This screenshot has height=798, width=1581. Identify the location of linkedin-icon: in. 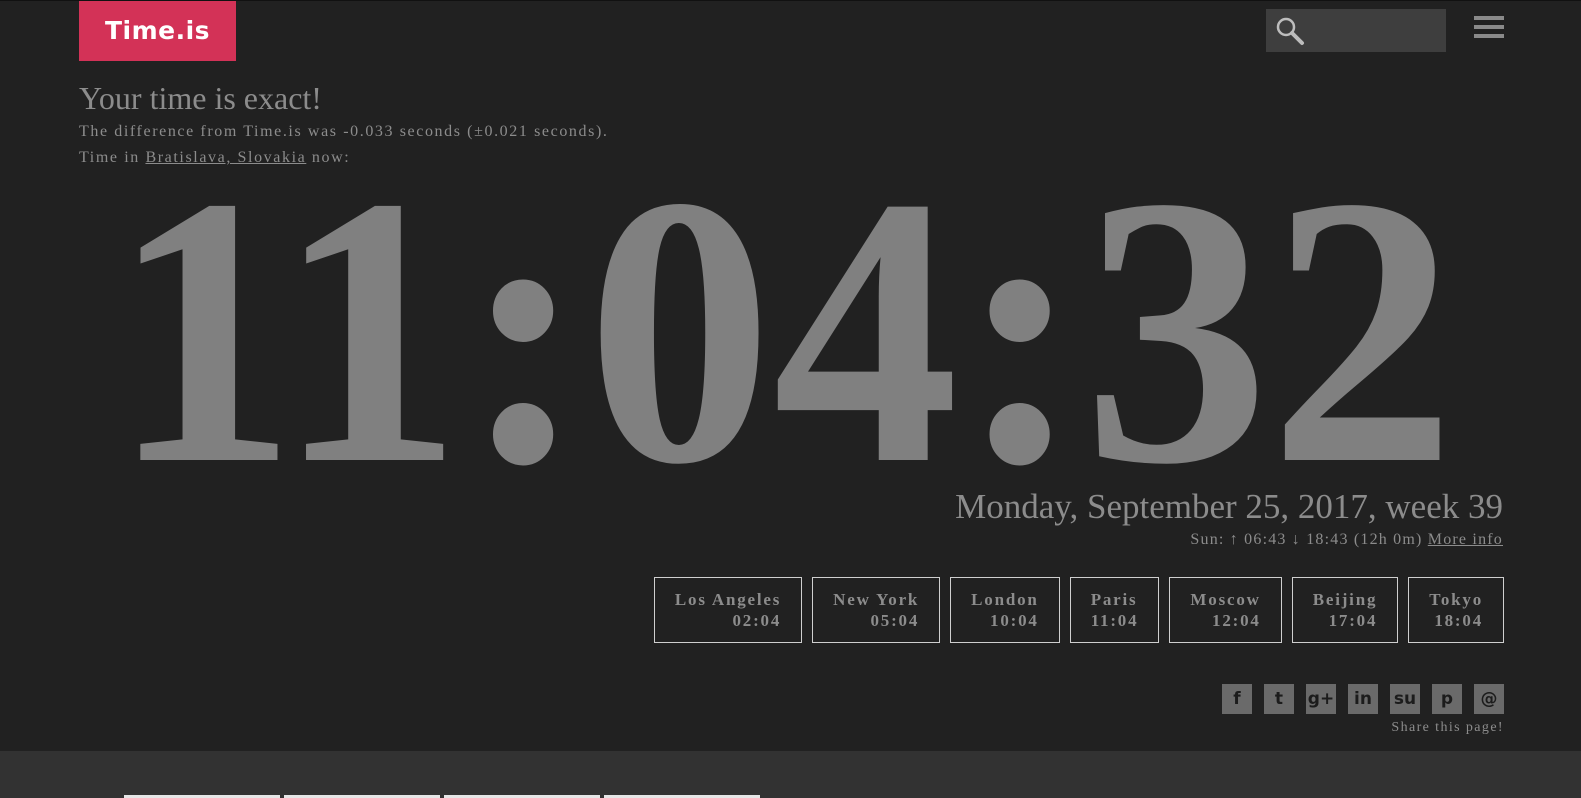
(1363, 699).